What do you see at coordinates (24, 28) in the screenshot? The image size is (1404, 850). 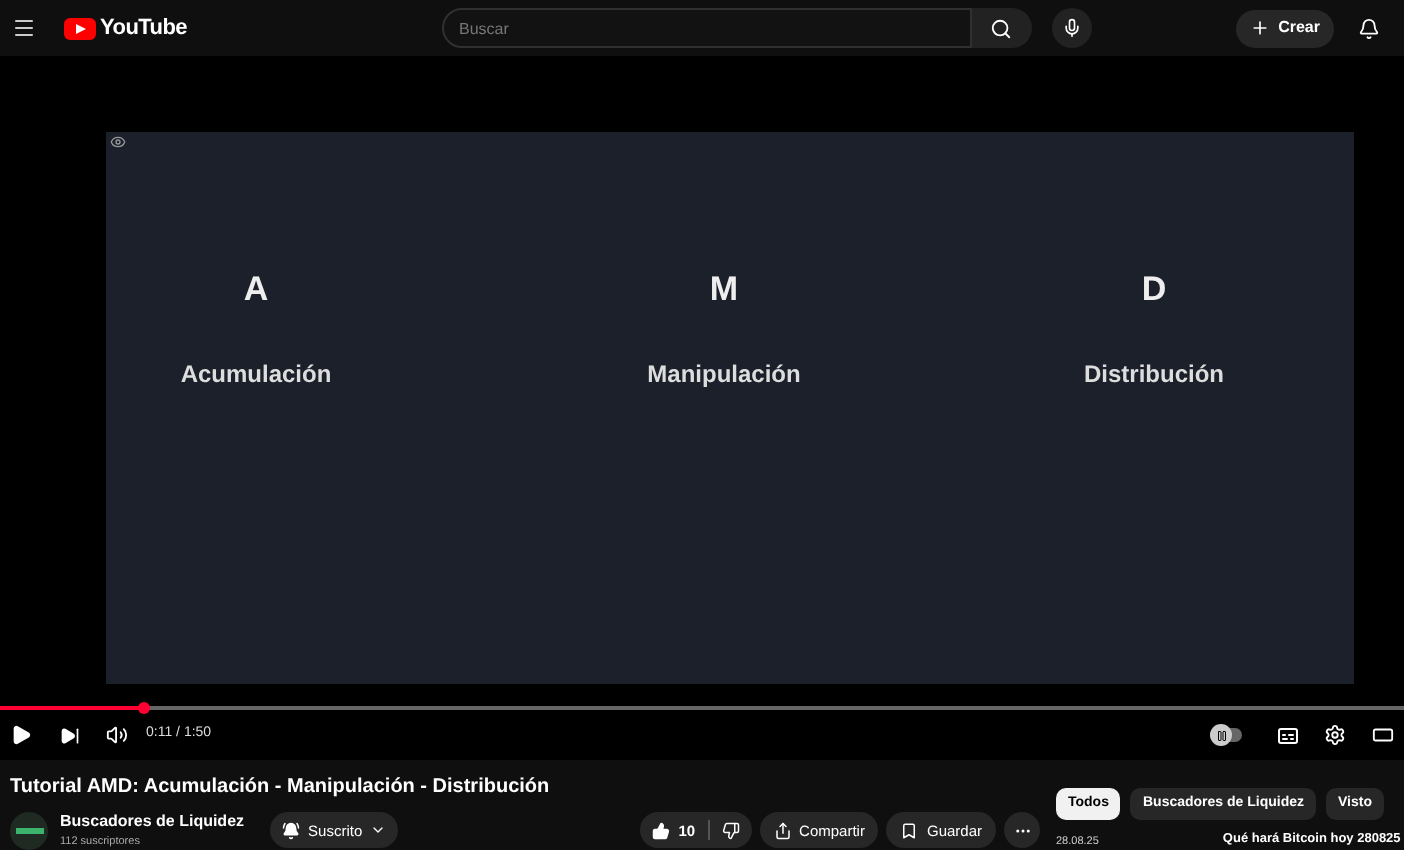 I see `menu-icon` at bounding box center [24, 28].